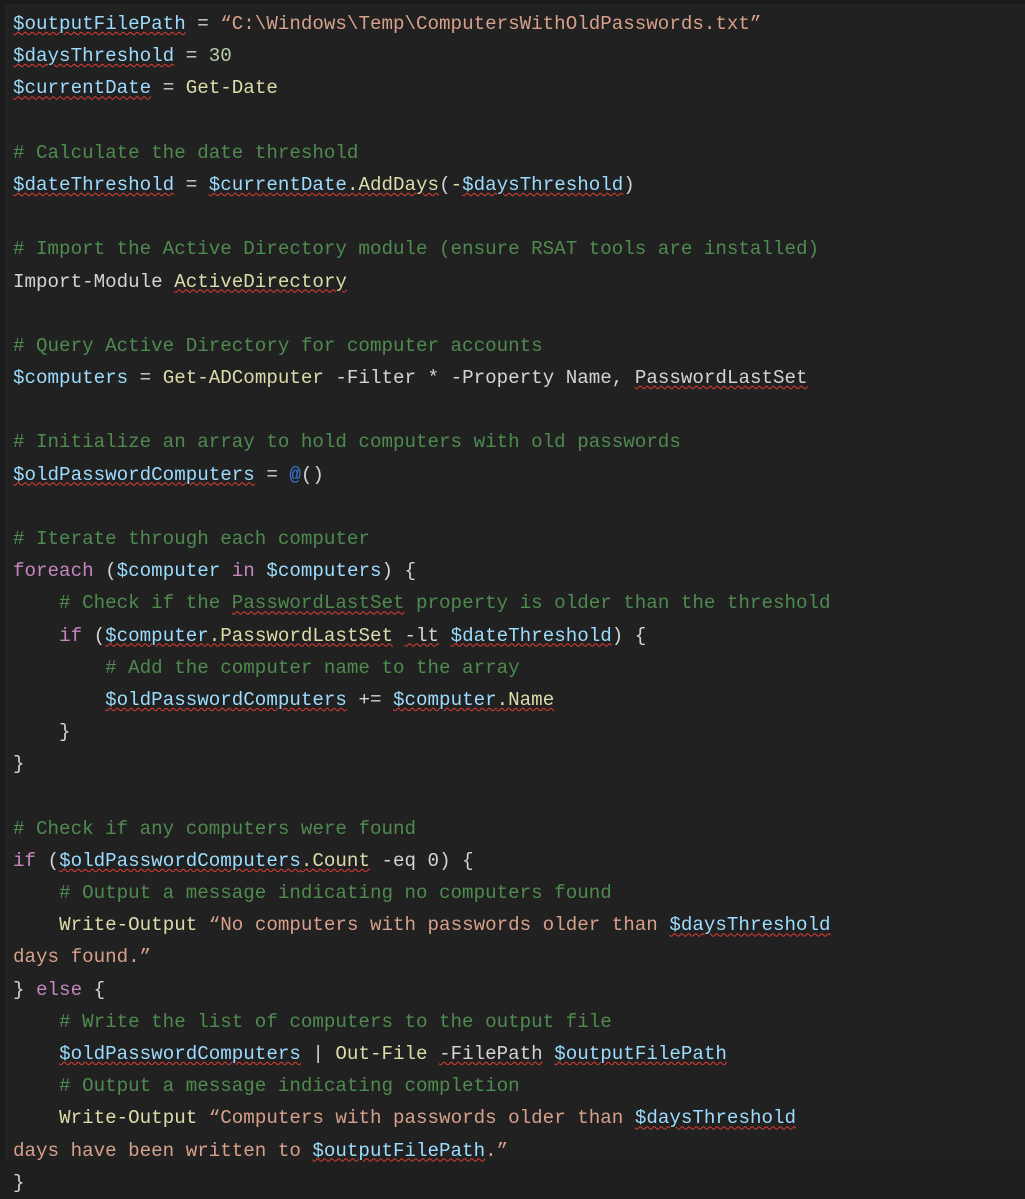 This screenshot has width=1025, height=1199. Describe the element at coordinates (491, 1054) in the screenshot. I see `spellcheck-token: -FilePath` at that location.